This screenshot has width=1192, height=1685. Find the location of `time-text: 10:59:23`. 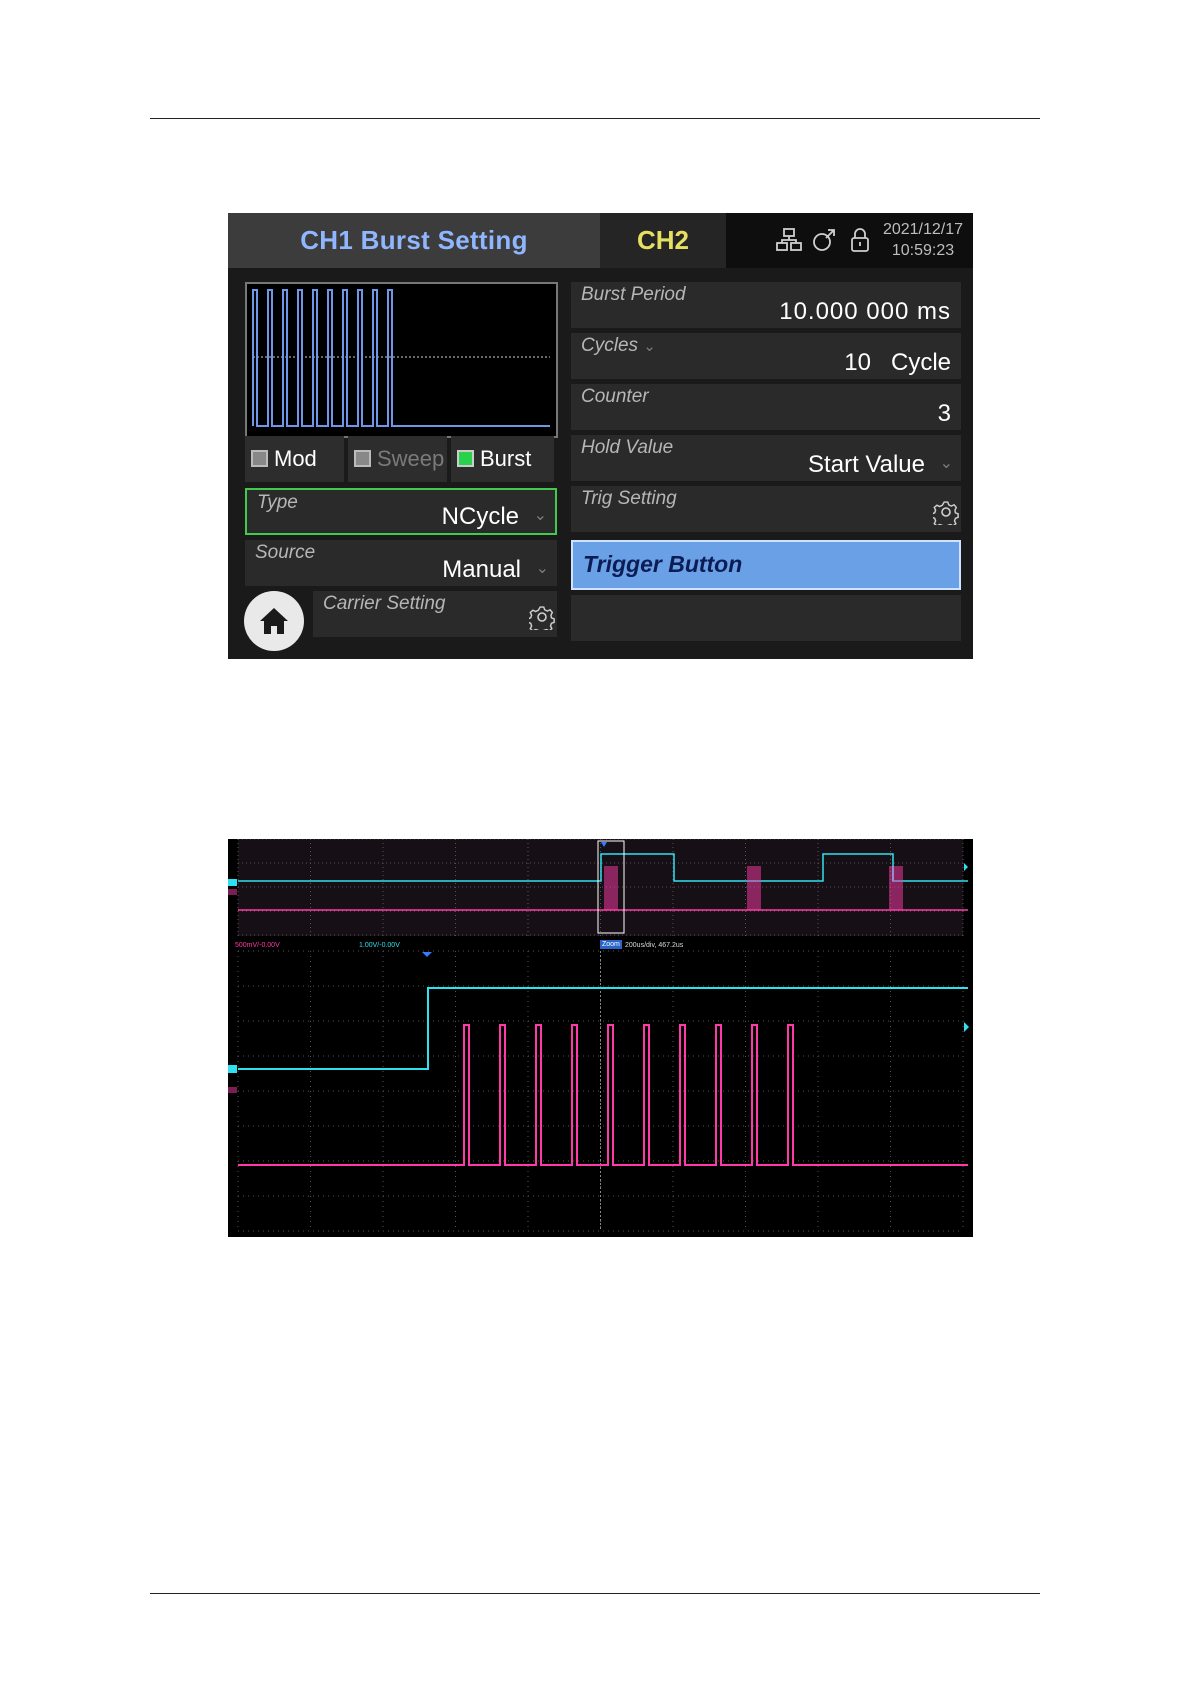

time-text: 10:59:23 is located at coordinates (923, 250).